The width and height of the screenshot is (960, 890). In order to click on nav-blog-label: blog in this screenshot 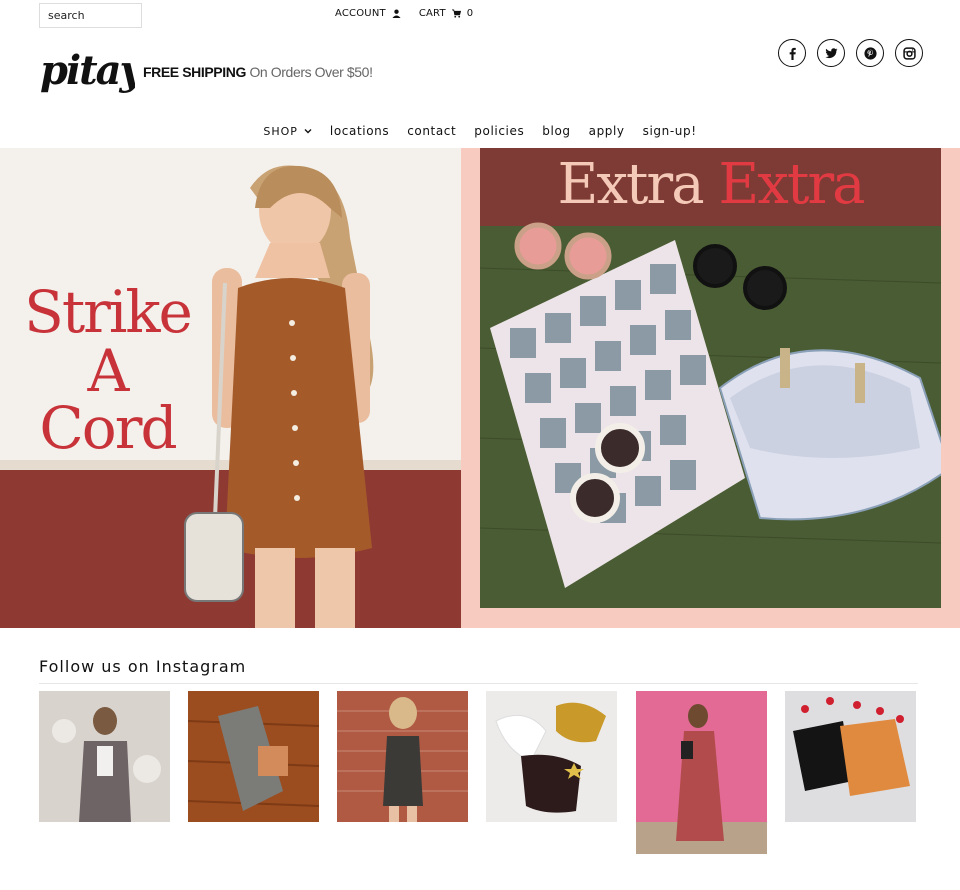, I will do `click(556, 131)`.